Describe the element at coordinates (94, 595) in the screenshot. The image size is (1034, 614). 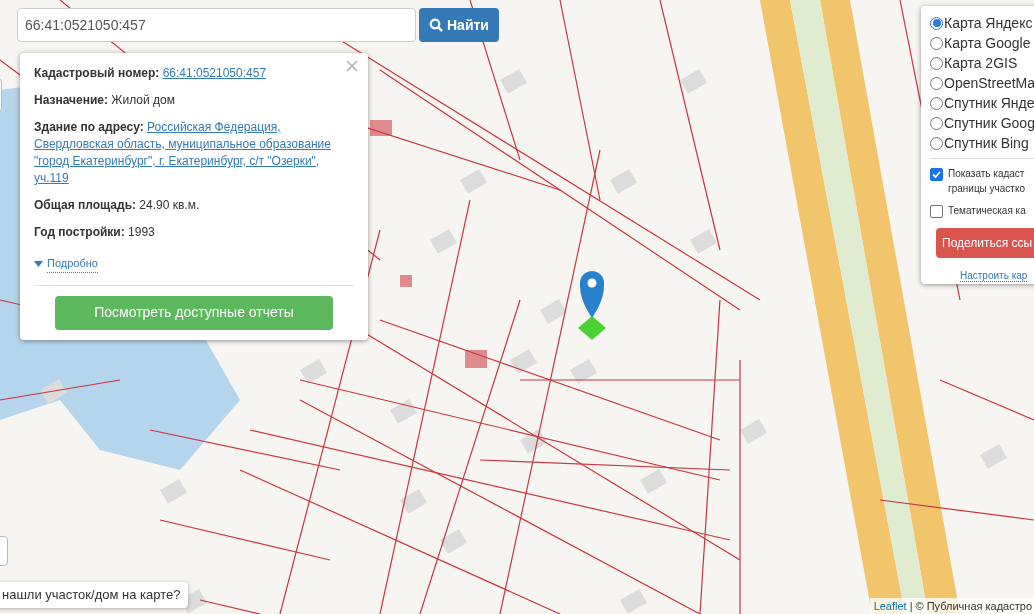
I see `feedback-button: нашли участок/дом на карте?` at that location.